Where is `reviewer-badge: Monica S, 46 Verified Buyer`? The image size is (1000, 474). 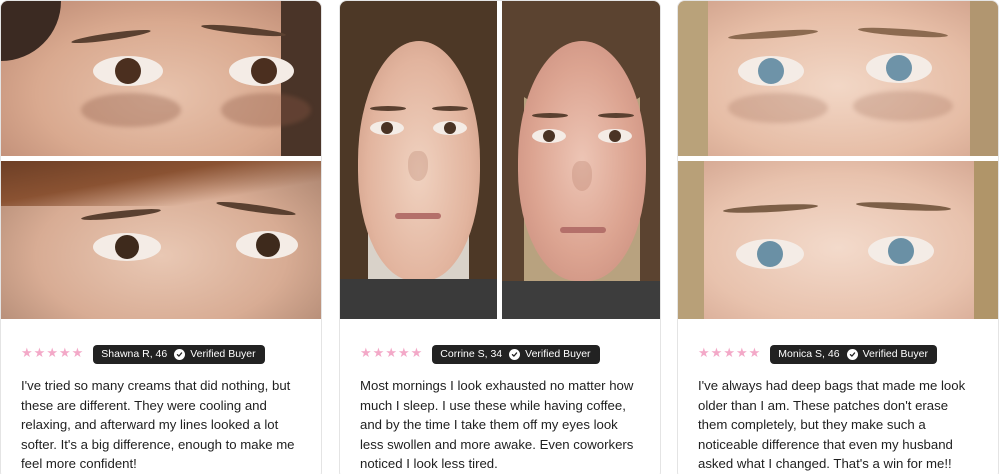 reviewer-badge: Monica S, 46 Verified Buyer is located at coordinates (853, 354).